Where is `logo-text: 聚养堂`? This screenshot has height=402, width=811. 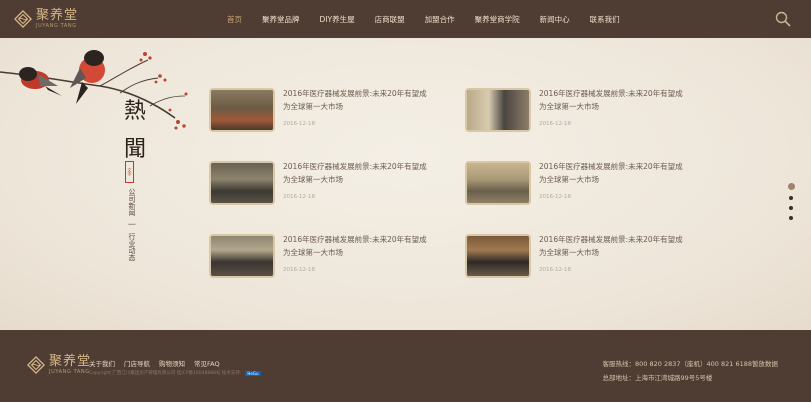
logo-text: 聚养堂 is located at coordinates (57, 15).